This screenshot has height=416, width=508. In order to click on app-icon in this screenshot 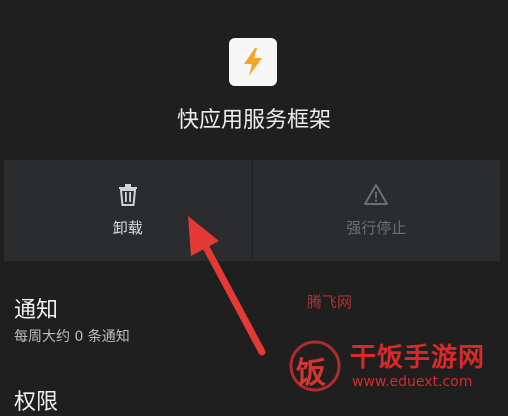, I will do `click(253, 62)`.